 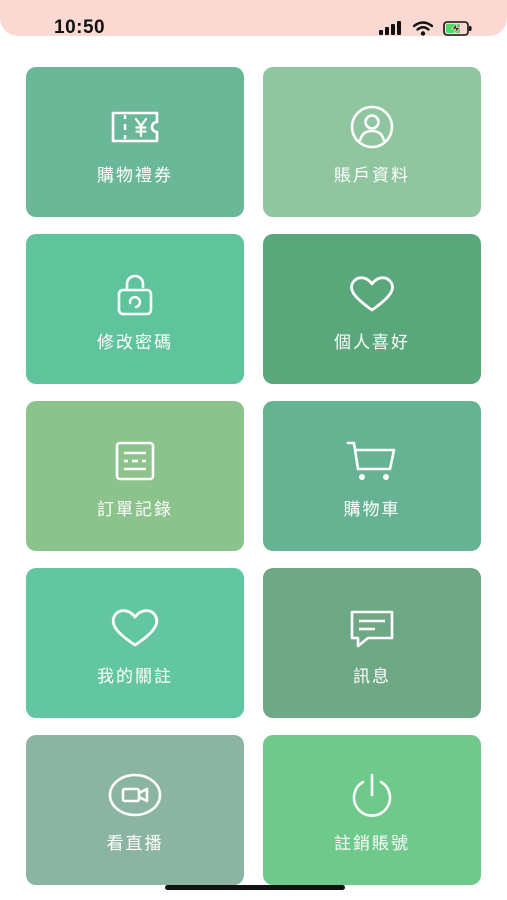 I want to click on tile-label: 看直播, so click(x=135, y=844).